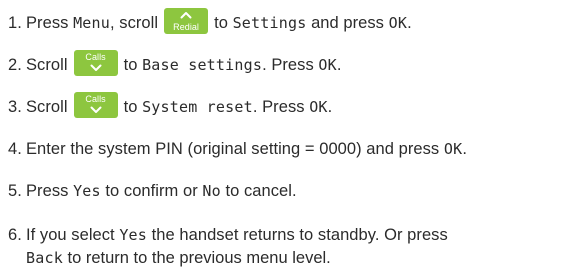  Describe the element at coordinates (15, 65) in the screenshot. I see `step-number: 2.` at that location.